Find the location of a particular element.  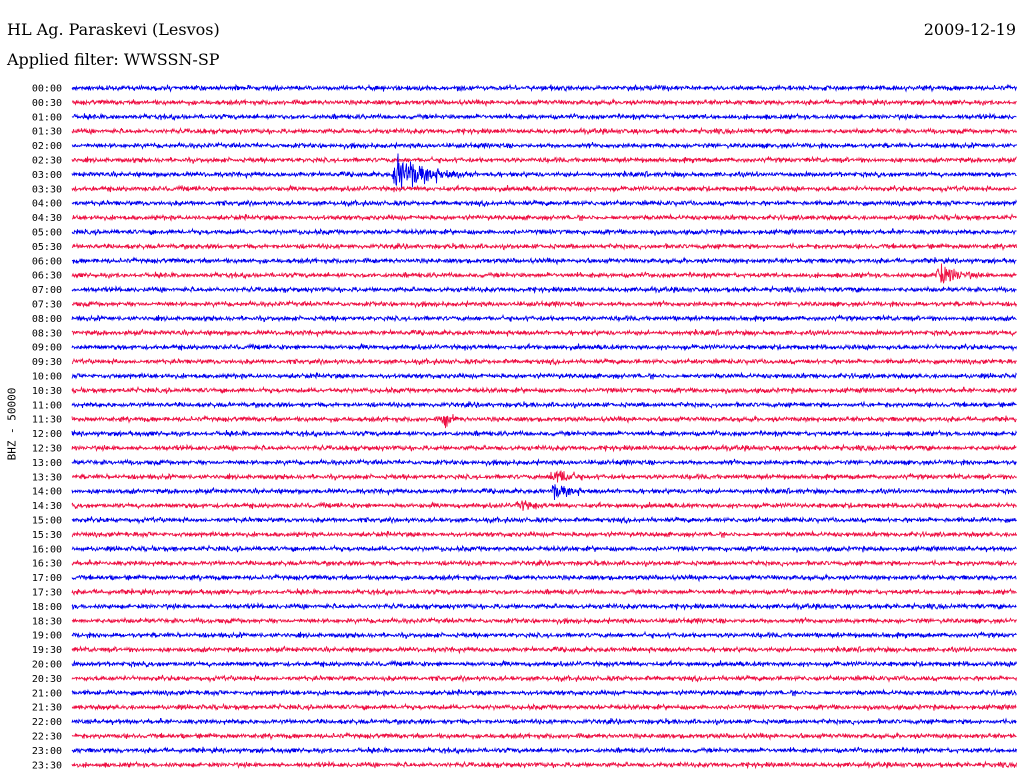

time-label: 13:00 is located at coordinates (47, 463).